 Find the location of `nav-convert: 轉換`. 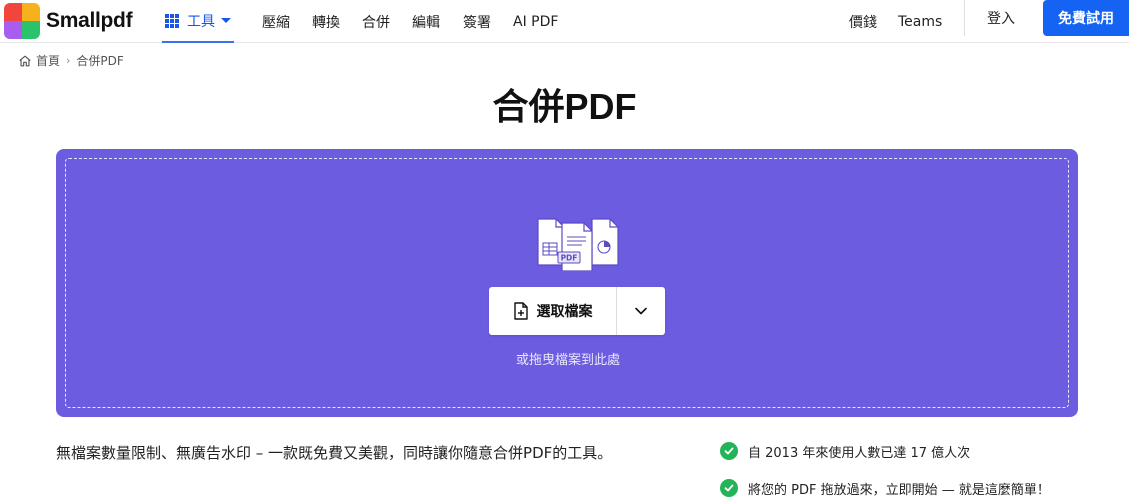

nav-convert: 轉換 is located at coordinates (326, 22).